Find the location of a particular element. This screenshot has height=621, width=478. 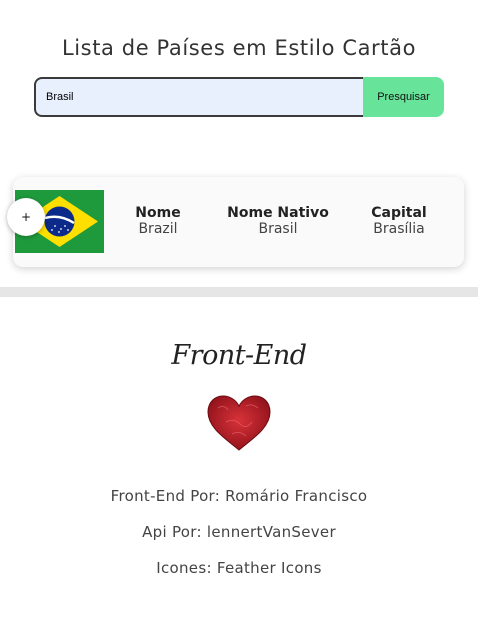

expand-button: + is located at coordinates (26, 217).